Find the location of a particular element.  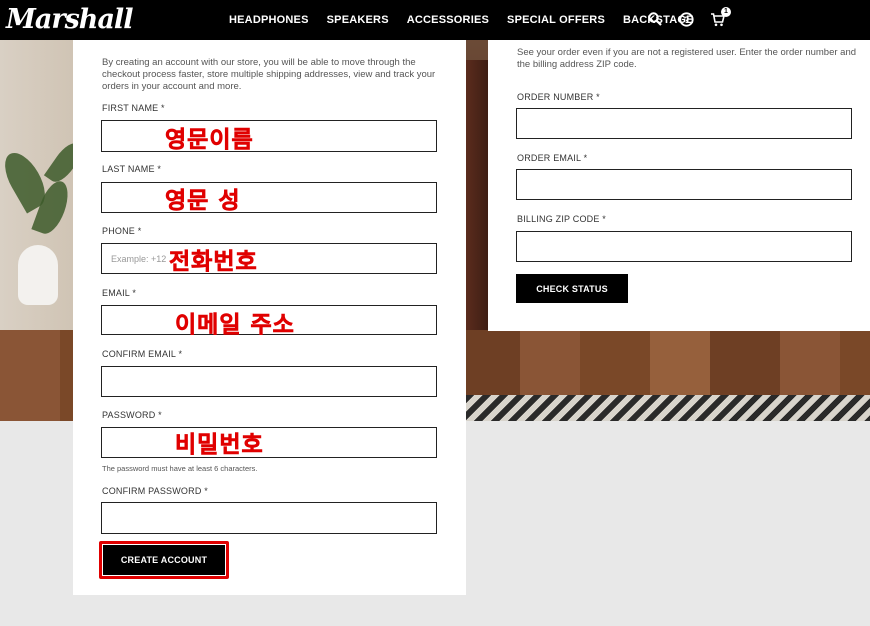

phone-label: PHONE * is located at coordinates (122, 231).